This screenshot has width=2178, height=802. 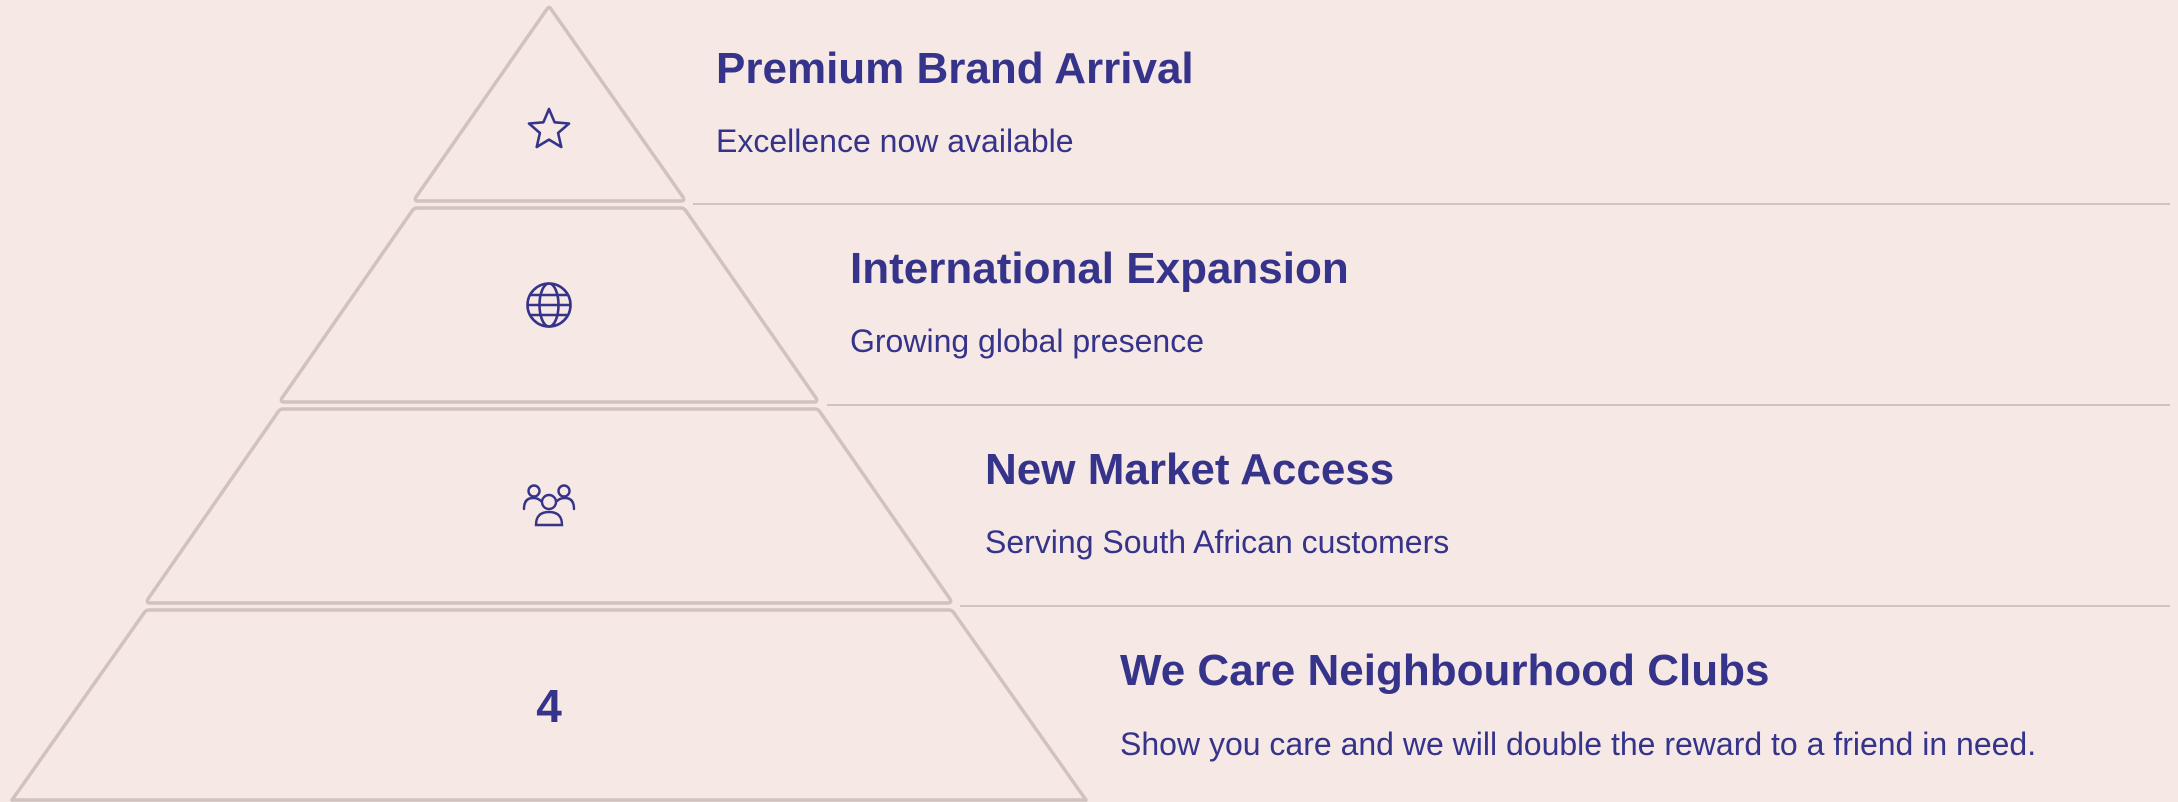 What do you see at coordinates (895, 141) in the screenshot?
I see `tier-1-subtitle: Excellence now available` at bounding box center [895, 141].